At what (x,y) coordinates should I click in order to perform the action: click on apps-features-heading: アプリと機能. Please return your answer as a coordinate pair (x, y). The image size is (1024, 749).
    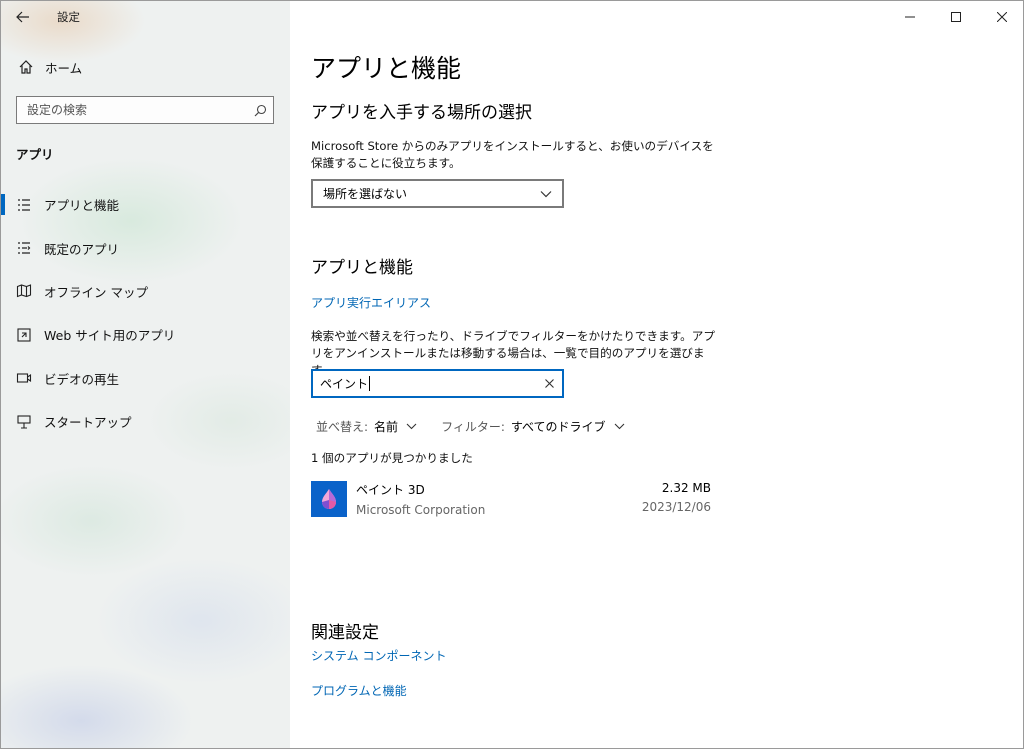
    Looking at the image, I should click on (362, 268).